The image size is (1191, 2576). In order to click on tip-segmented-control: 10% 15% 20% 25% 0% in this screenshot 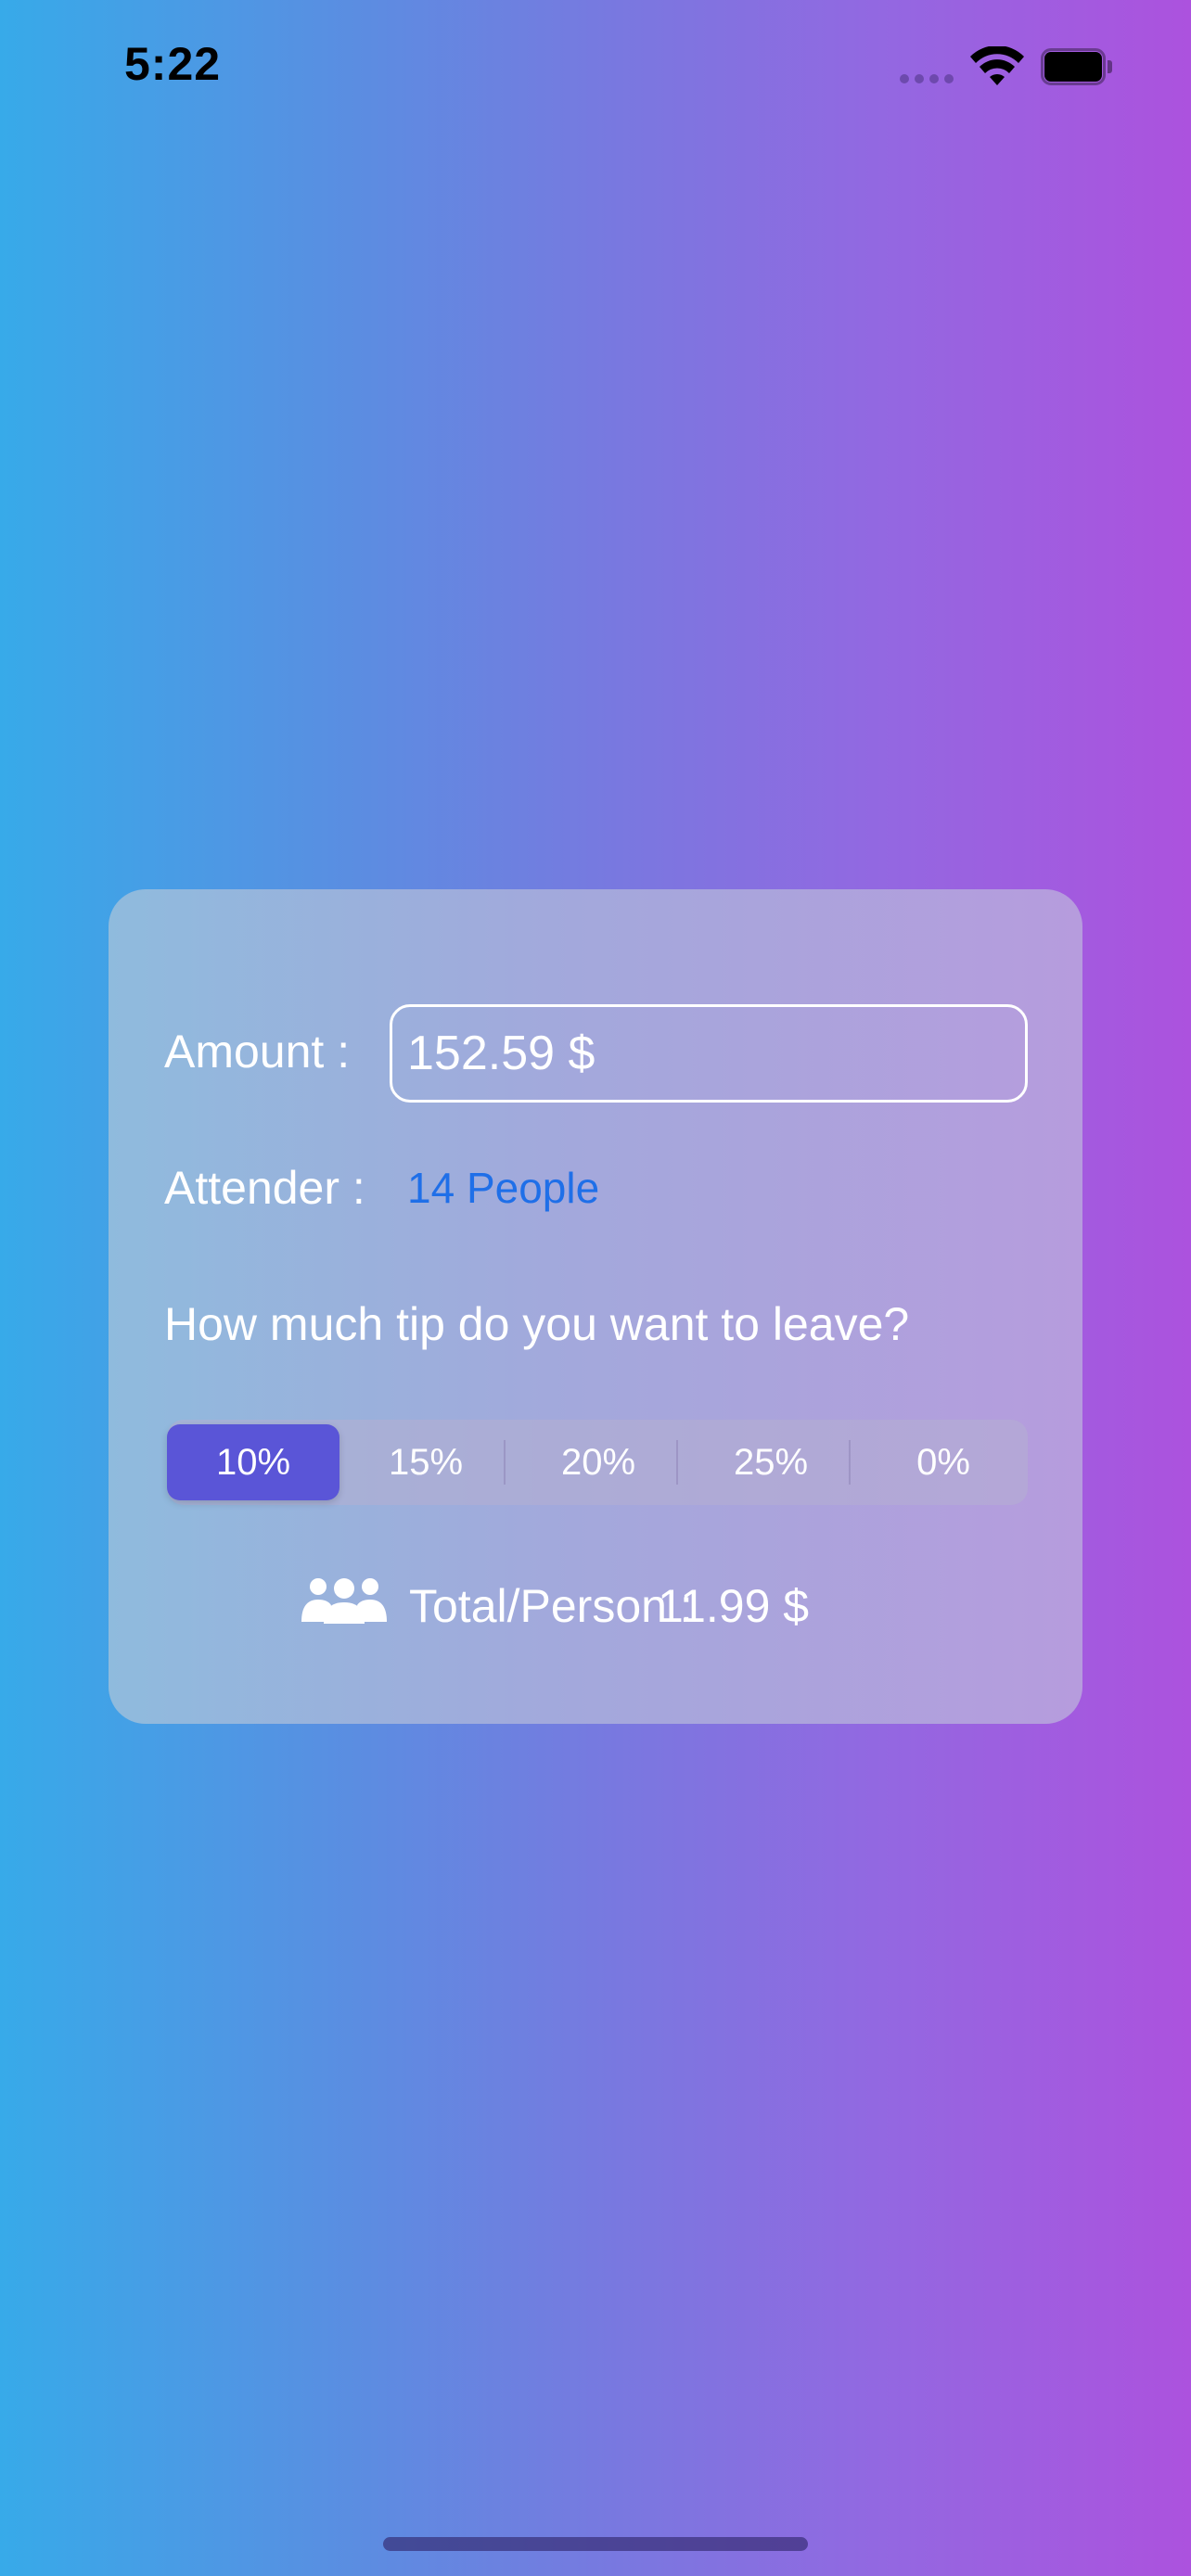, I will do `click(597, 1463)`.